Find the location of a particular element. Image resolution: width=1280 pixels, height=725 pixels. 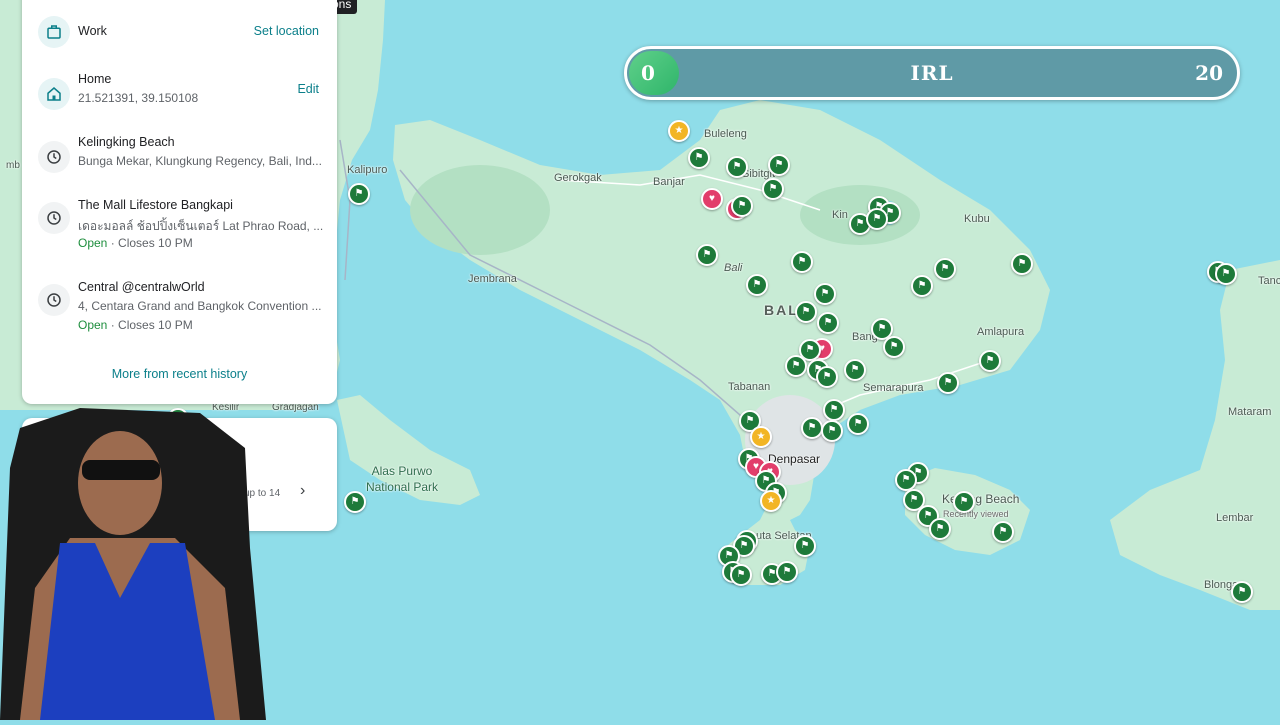

score-progress-bar: 0 IRL 20 is located at coordinates (932, 73).